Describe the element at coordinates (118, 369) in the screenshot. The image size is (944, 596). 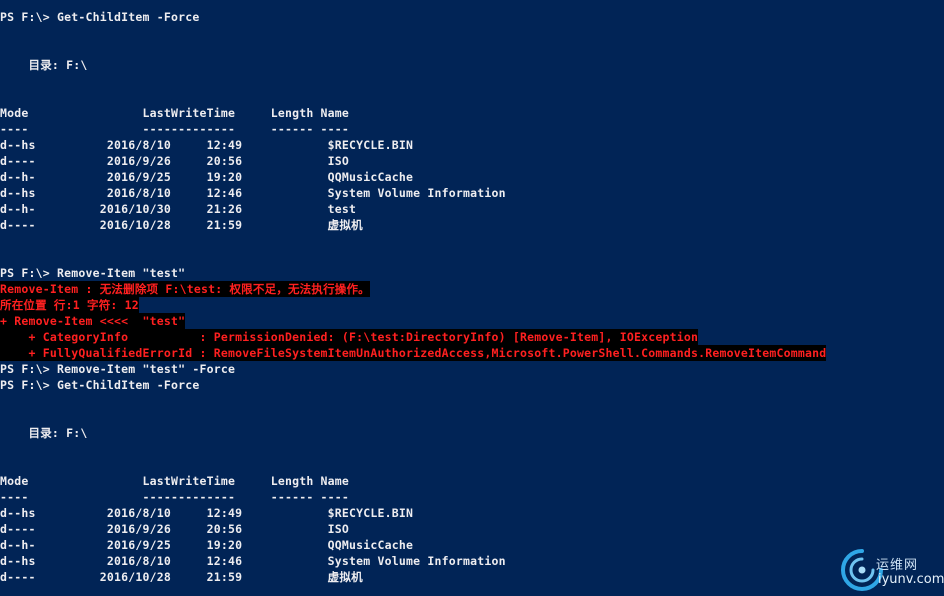
I see `console-line: PS F:\> Remove-Item "test" -Force` at that location.